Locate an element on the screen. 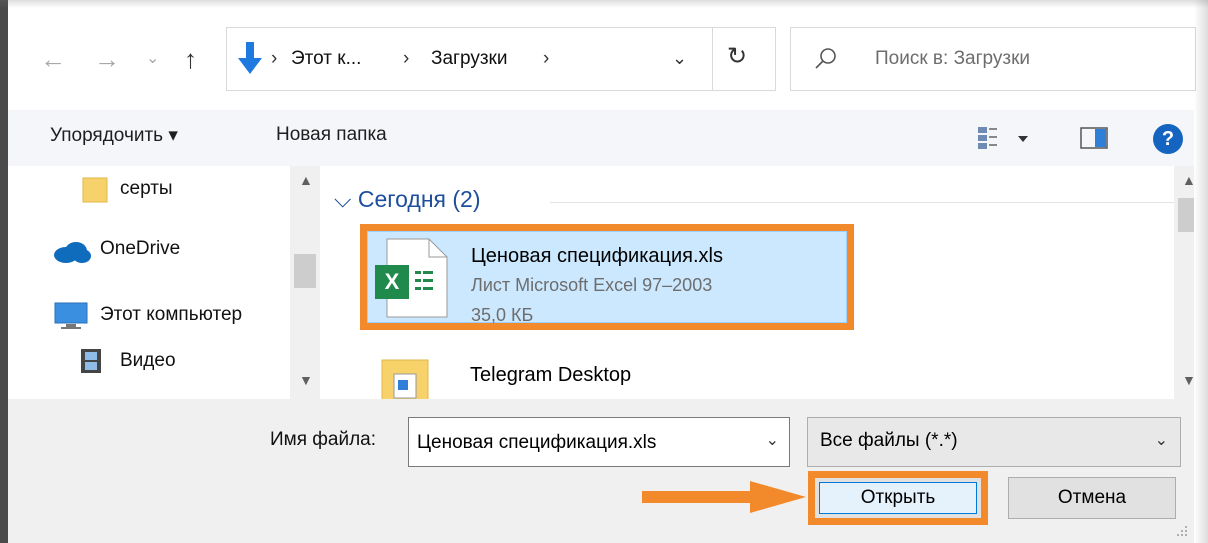  dialog-shadow-top is located at coordinates (604, 4).